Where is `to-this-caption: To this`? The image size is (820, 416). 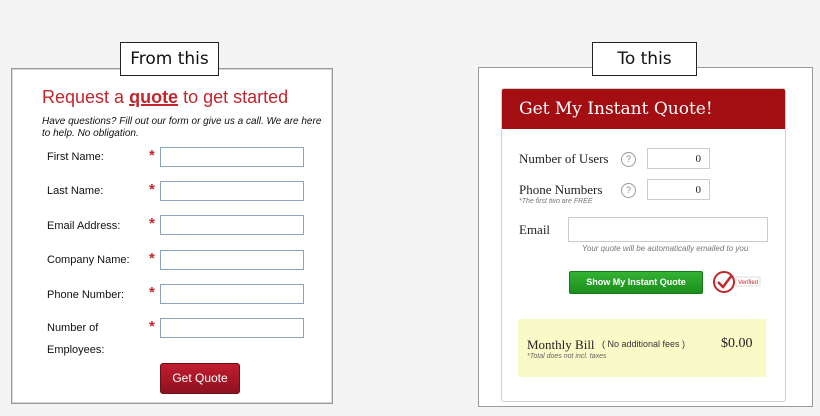
to-this-caption: To this is located at coordinates (644, 59).